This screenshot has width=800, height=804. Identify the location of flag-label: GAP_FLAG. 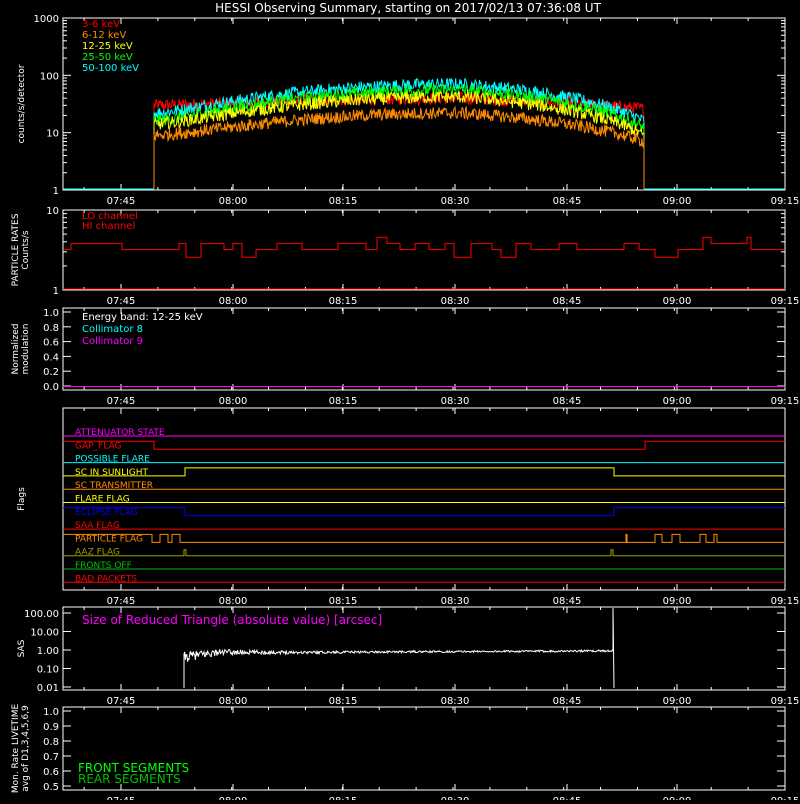
(98, 446).